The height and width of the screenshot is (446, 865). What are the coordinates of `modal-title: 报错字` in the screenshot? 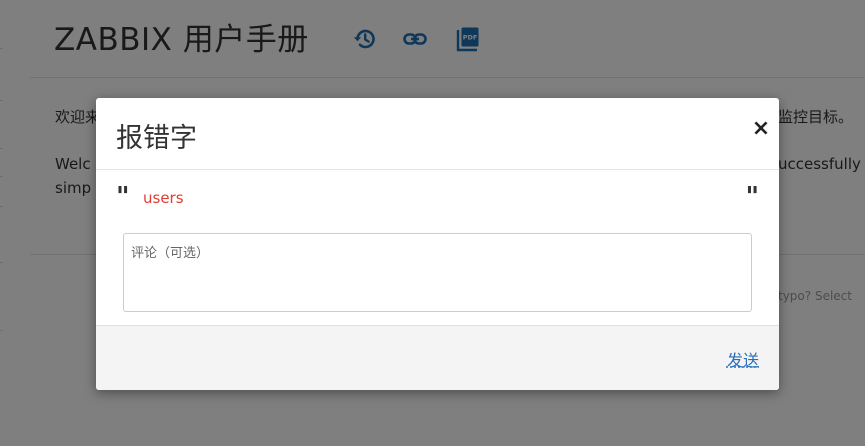 It's located at (156, 138).